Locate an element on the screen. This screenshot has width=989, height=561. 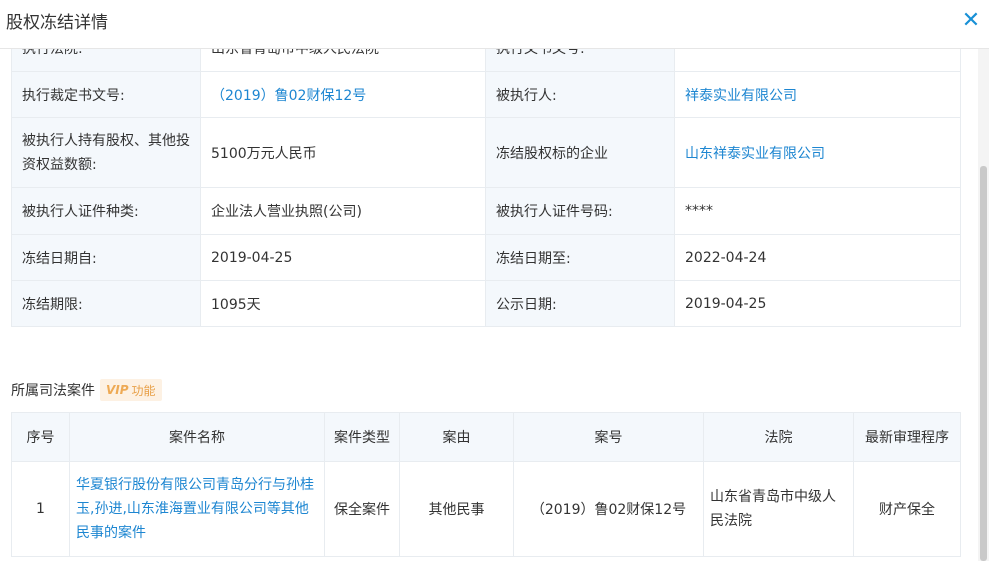
vip-text: 功能 is located at coordinates (143, 390).